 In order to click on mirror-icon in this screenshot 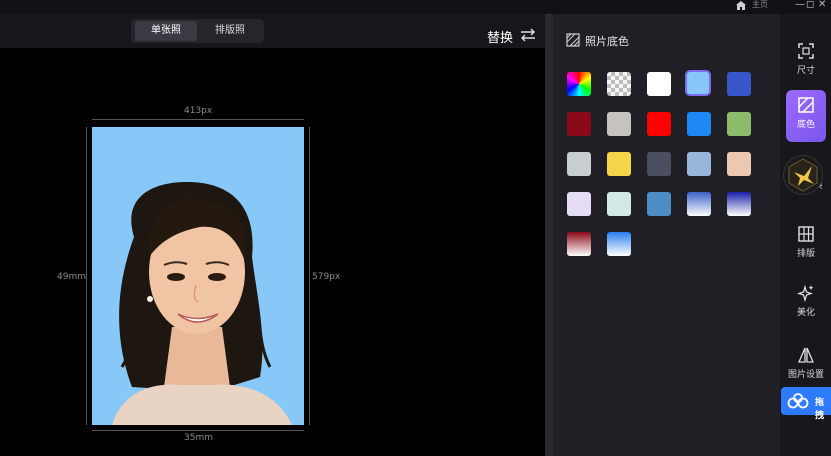, I will do `click(806, 355)`.